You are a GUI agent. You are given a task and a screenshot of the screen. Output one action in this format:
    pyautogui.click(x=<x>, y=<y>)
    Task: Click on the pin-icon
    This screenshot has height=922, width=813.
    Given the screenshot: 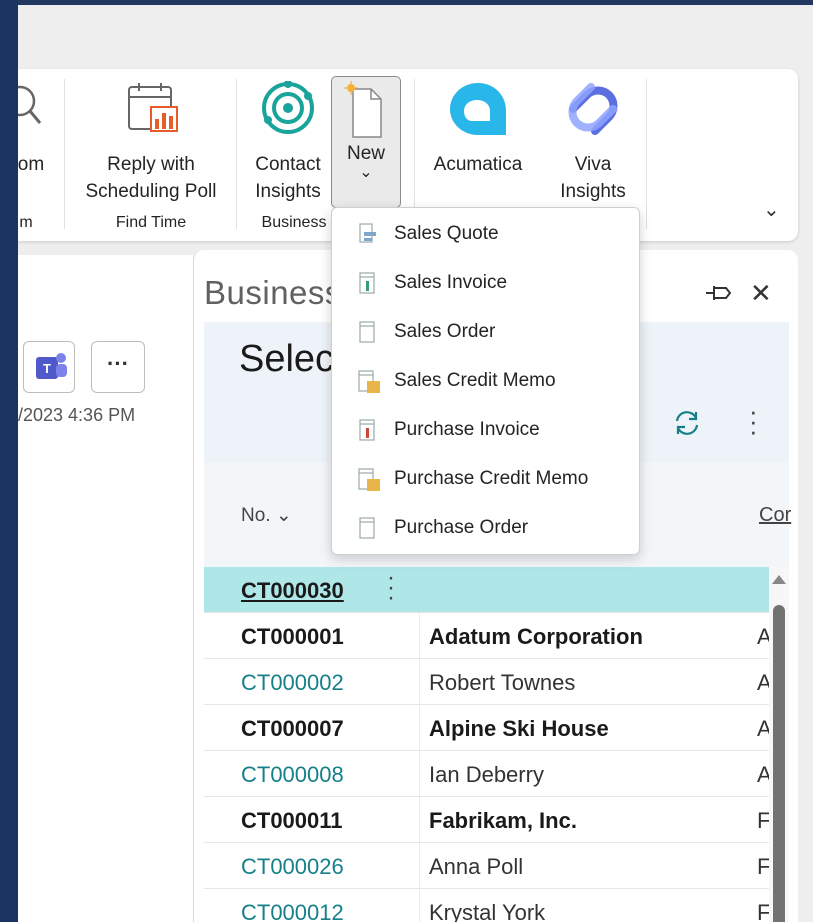 What is the action you would take?
    pyautogui.click(x=719, y=293)
    